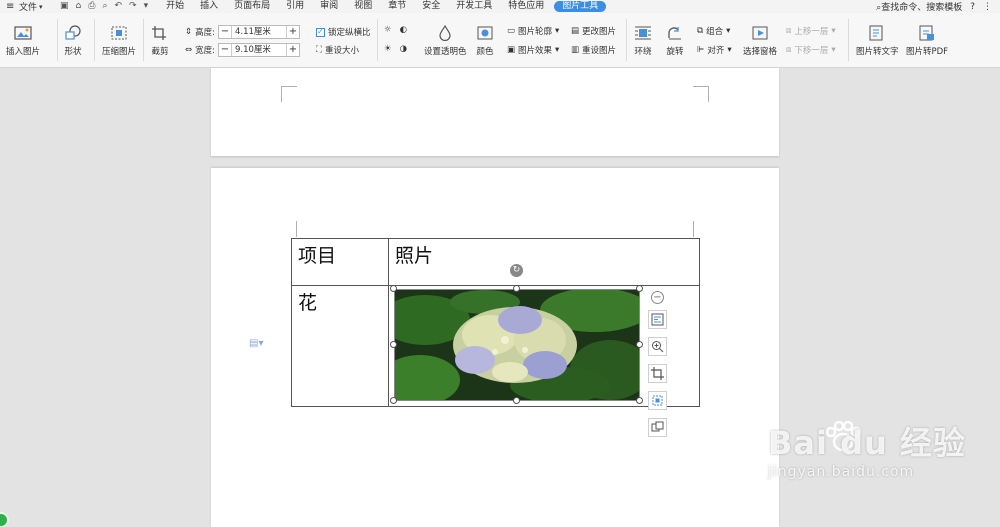 Image resolution: width=1000 pixels, height=527 pixels. What do you see at coordinates (575, 50) in the screenshot?
I see `reset-picture-icon: ▥` at bounding box center [575, 50].